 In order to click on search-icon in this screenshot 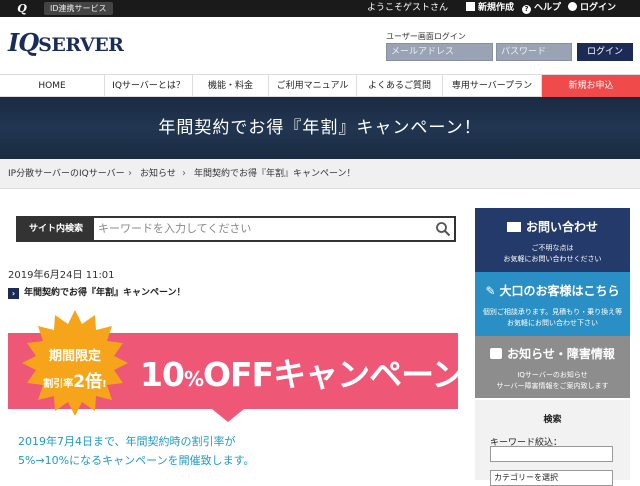, I will do `click(443, 229)`.